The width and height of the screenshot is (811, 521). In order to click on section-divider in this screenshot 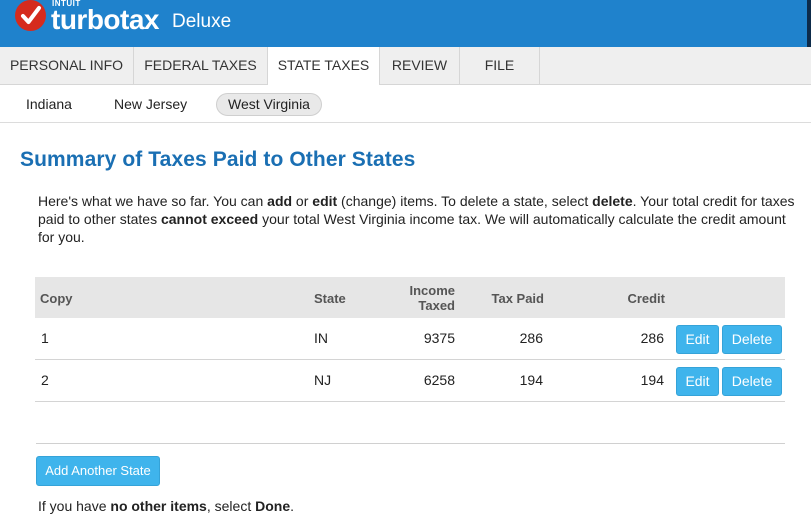, I will do `click(410, 443)`.